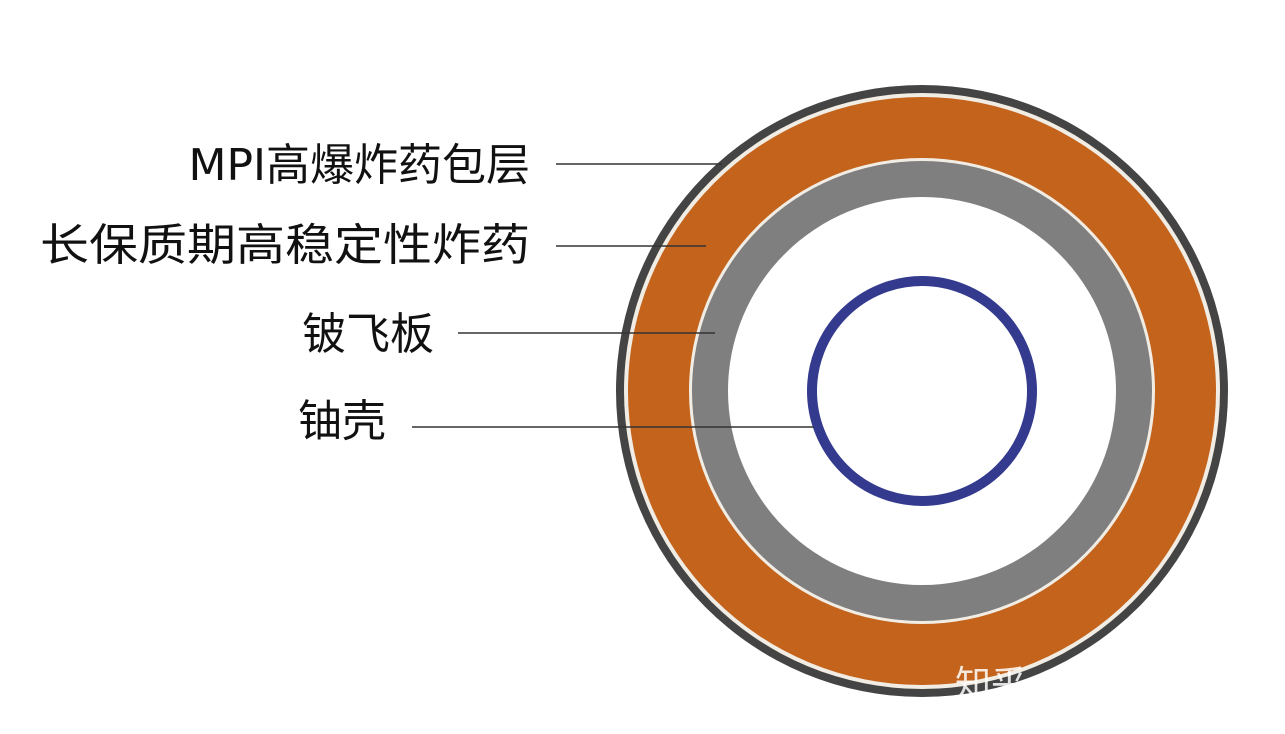  What do you see at coordinates (359, 165) in the screenshot?
I see `label-mpi-layer: MPI高爆炸药包层` at bounding box center [359, 165].